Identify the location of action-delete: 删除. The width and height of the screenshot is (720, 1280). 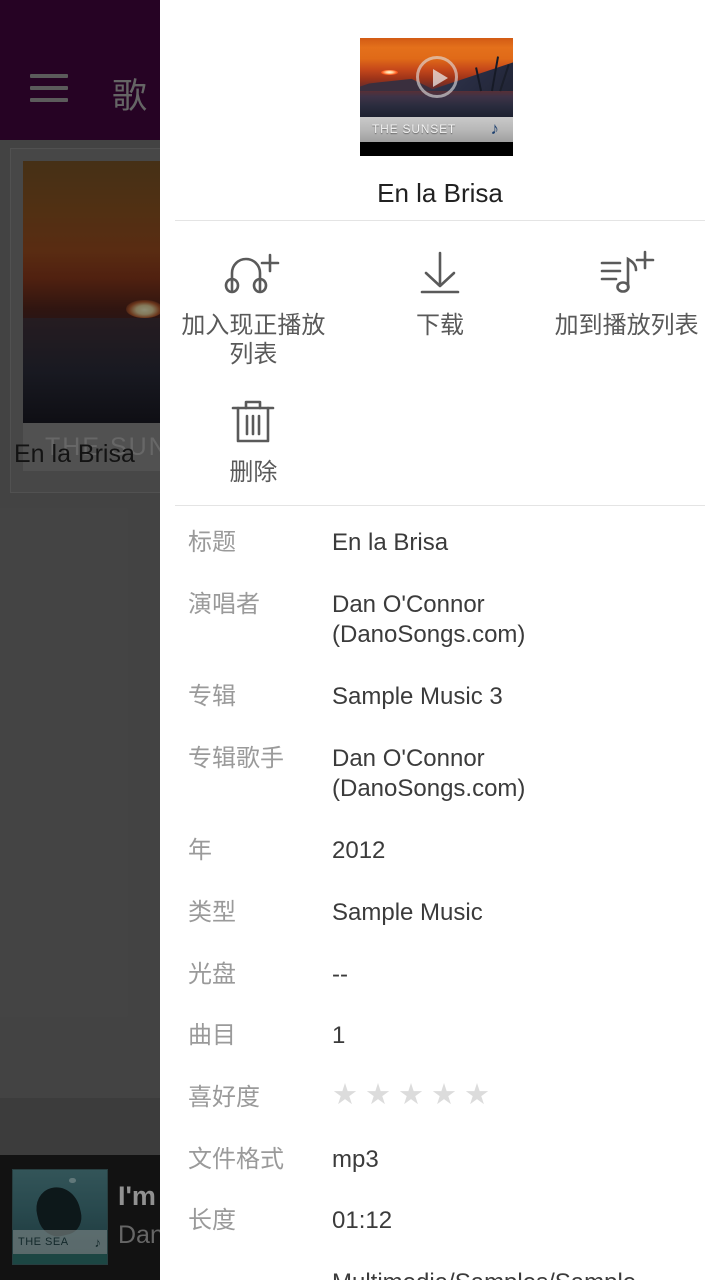
(253, 438).